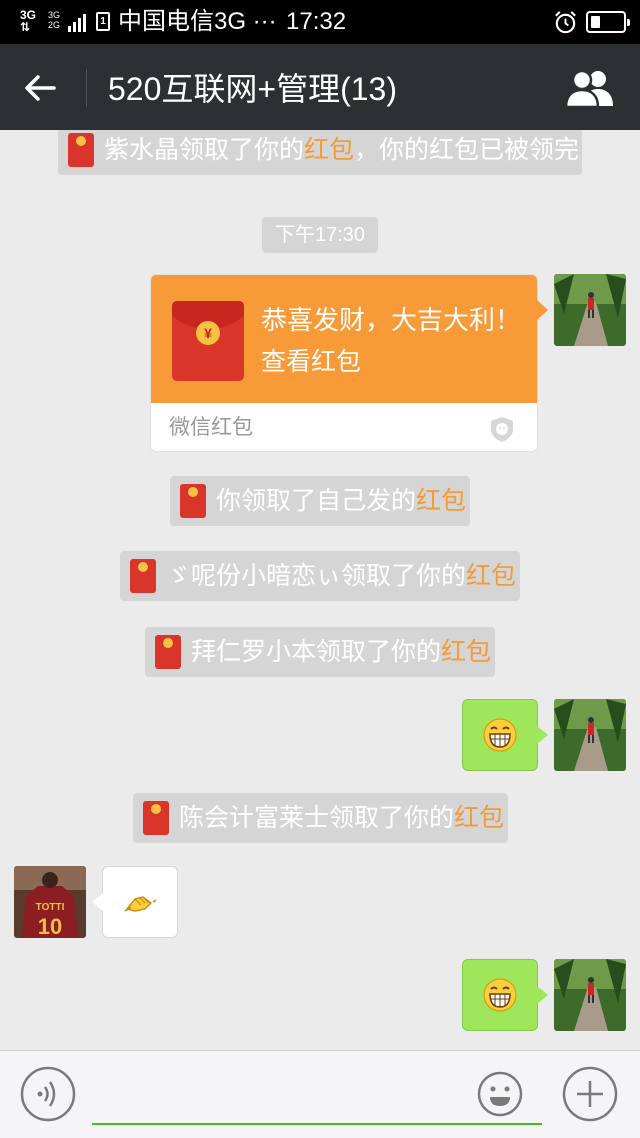 The width and height of the screenshot is (640, 1138). I want to click on notice-text: 紫水晶领取了你的, so click(204, 150).